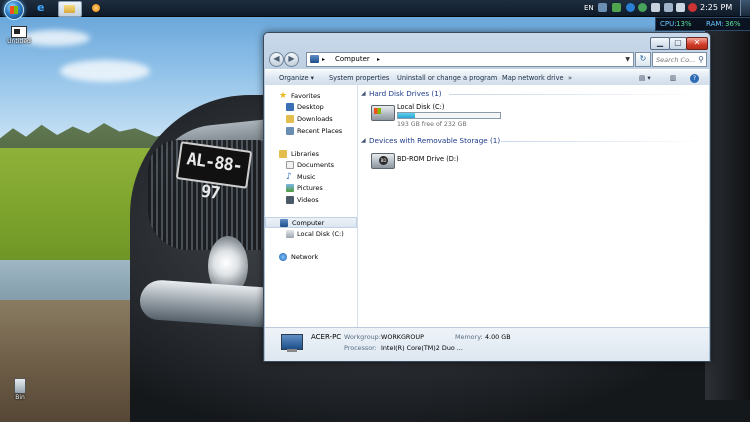 The width and height of the screenshot is (750, 422). I want to click on address-bar: ▸ Computer ▸ ▼, so click(470, 59).